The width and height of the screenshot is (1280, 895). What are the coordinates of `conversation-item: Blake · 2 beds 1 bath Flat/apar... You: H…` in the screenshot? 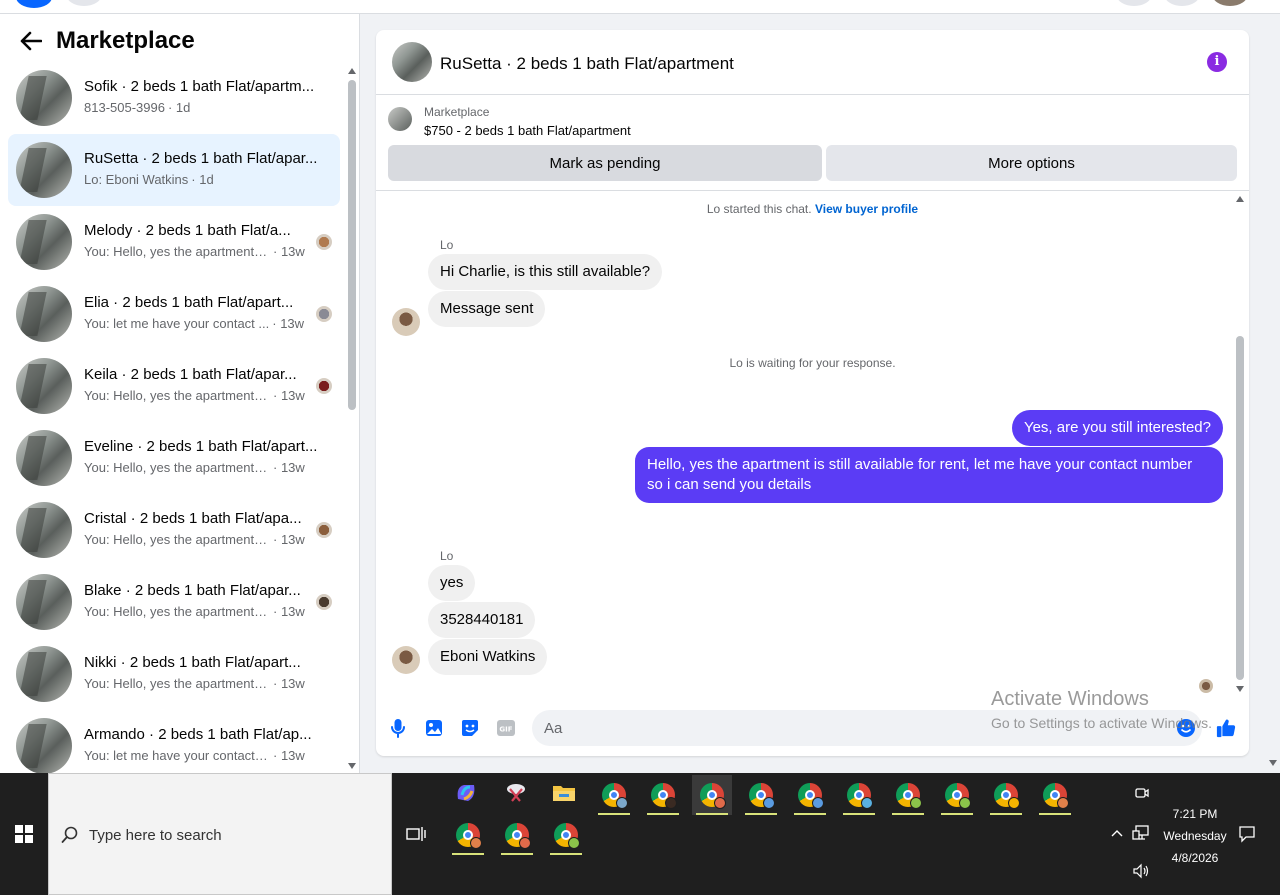 It's located at (174, 602).